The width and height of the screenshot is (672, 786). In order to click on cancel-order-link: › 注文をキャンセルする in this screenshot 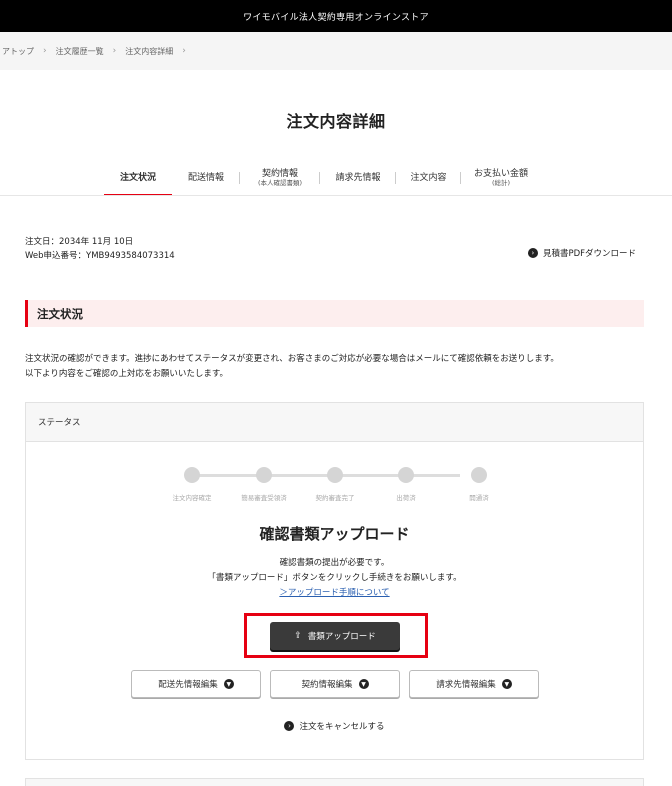, I will do `click(334, 726)`.